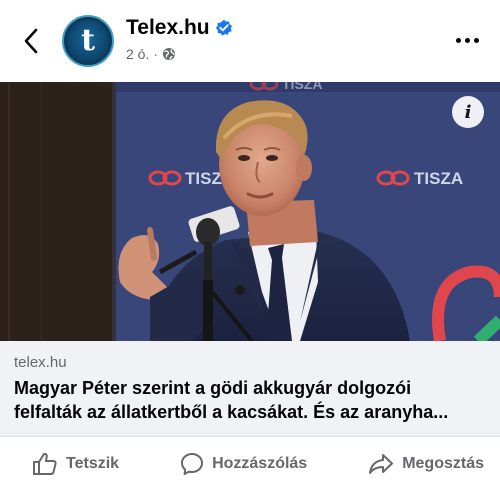  Describe the element at coordinates (302, 87) in the screenshot. I see `backdrop-brand-top: TISZA` at that location.